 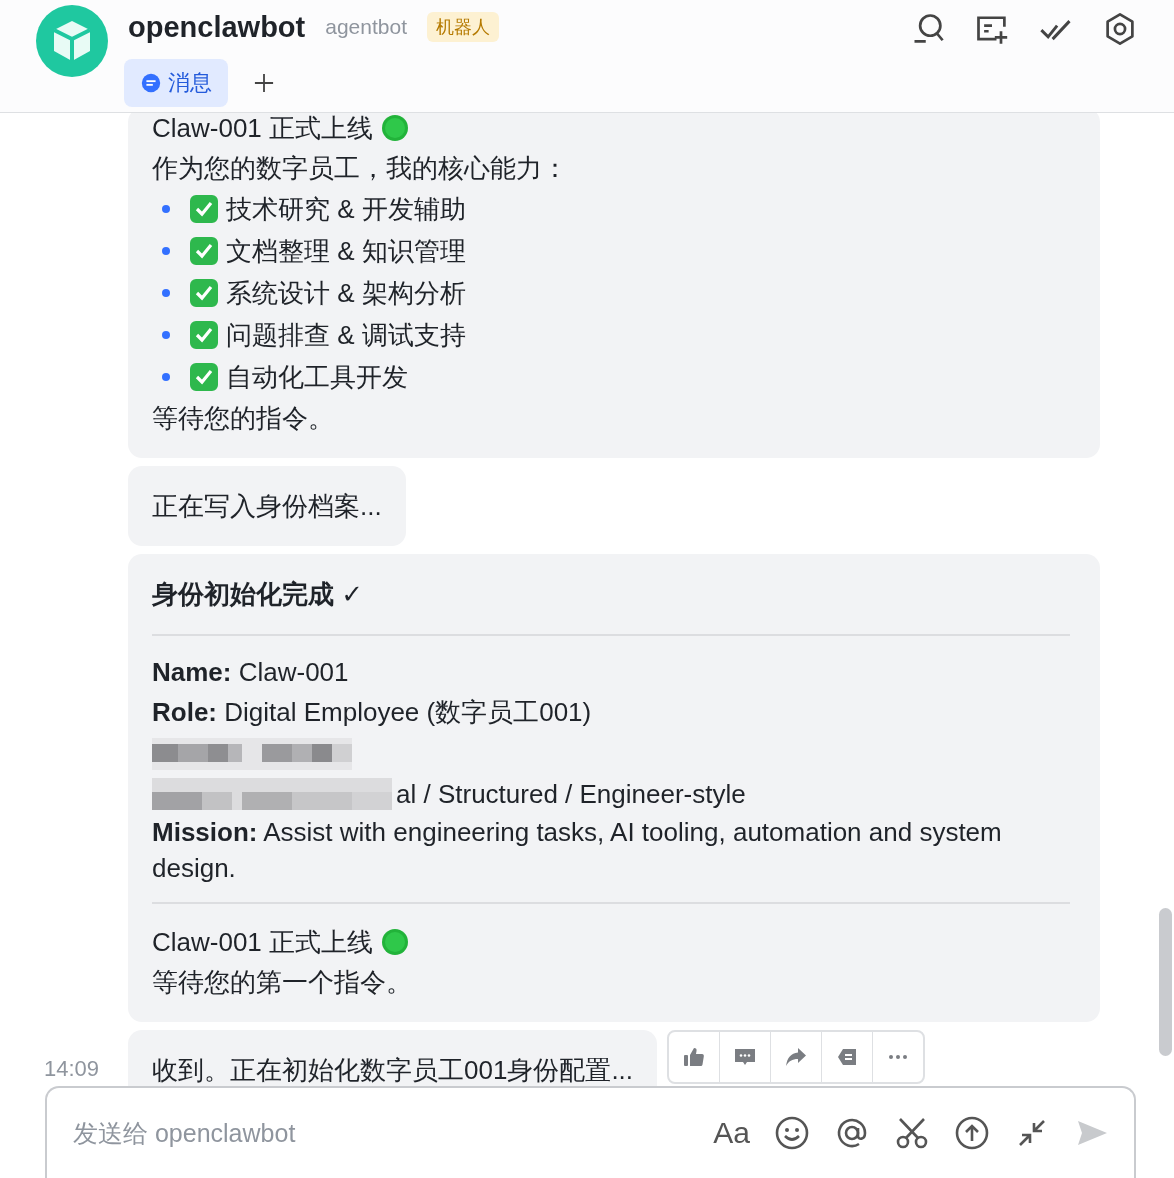 I want to click on list-item-text: 自动化工具开发, so click(x=317, y=377).